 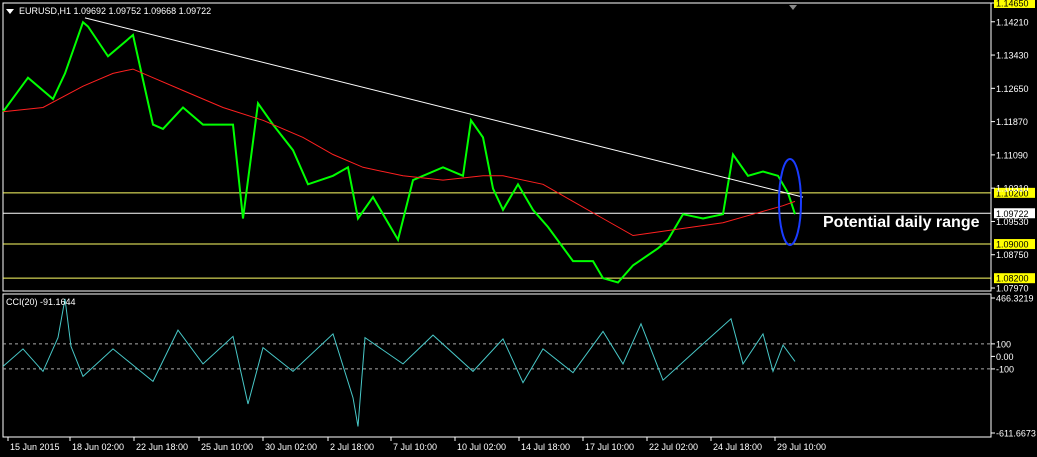 What do you see at coordinates (793, 7) in the screenshot?
I see `shift-marker-icon` at bounding box center [793, 7].